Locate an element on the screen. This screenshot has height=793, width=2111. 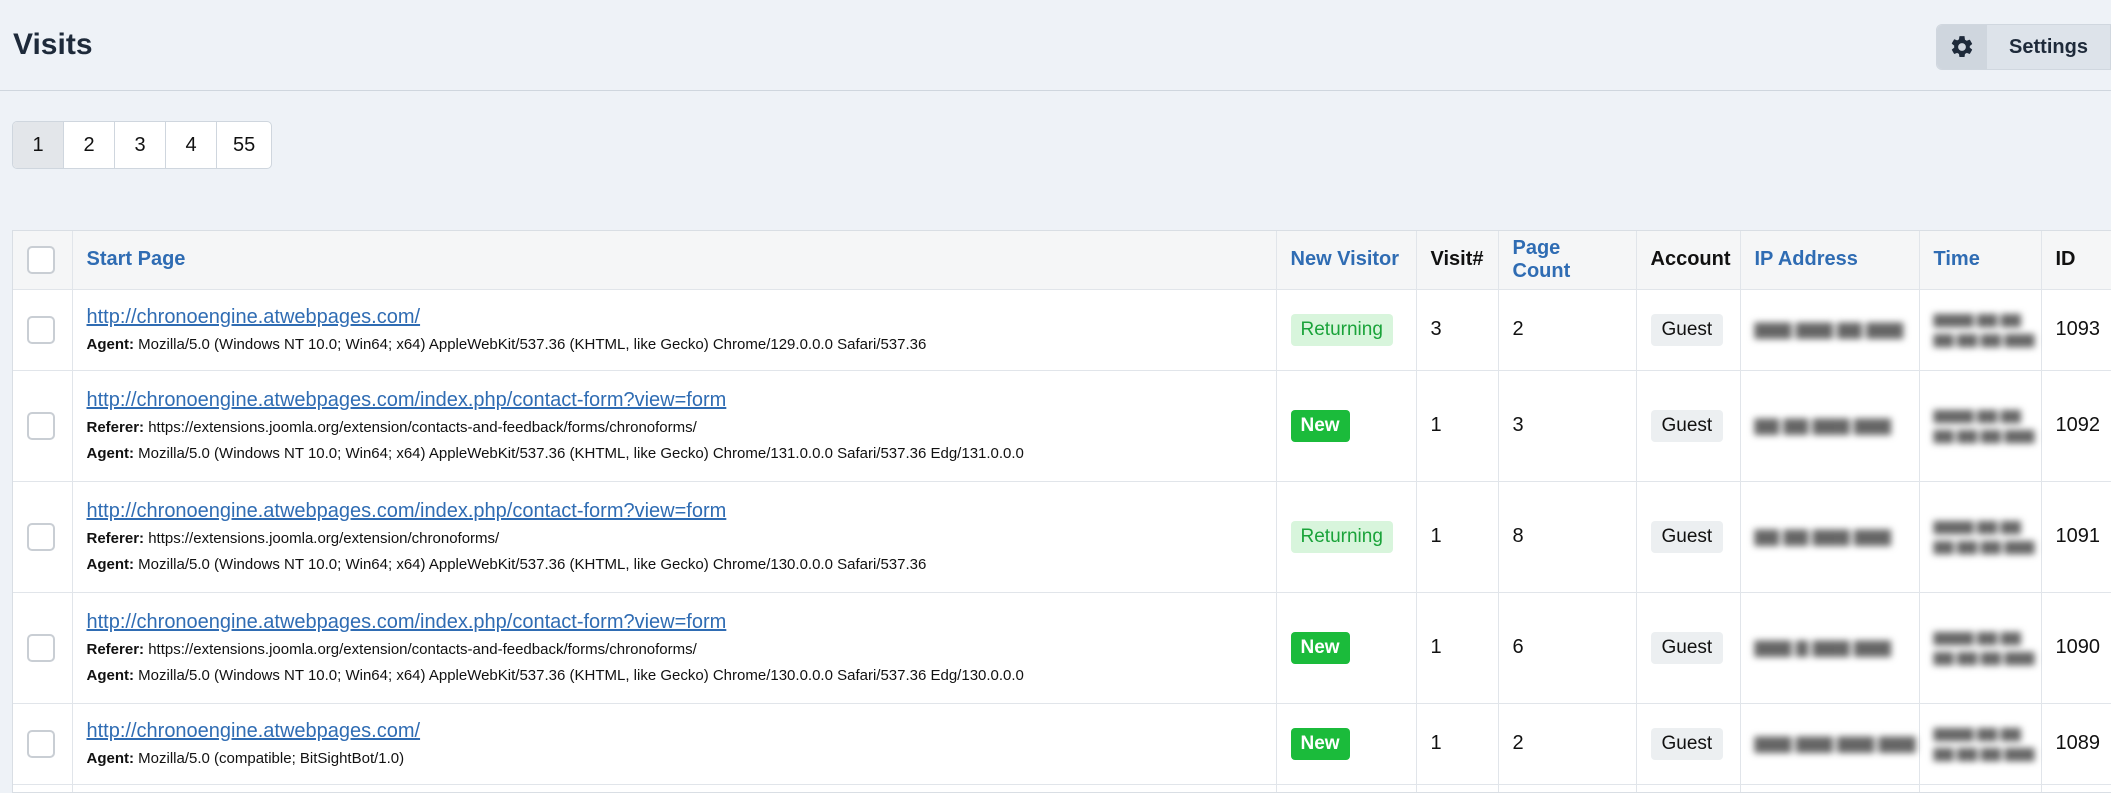
column-header-visit-num: Visit# is located at coordinates (1457, 260).